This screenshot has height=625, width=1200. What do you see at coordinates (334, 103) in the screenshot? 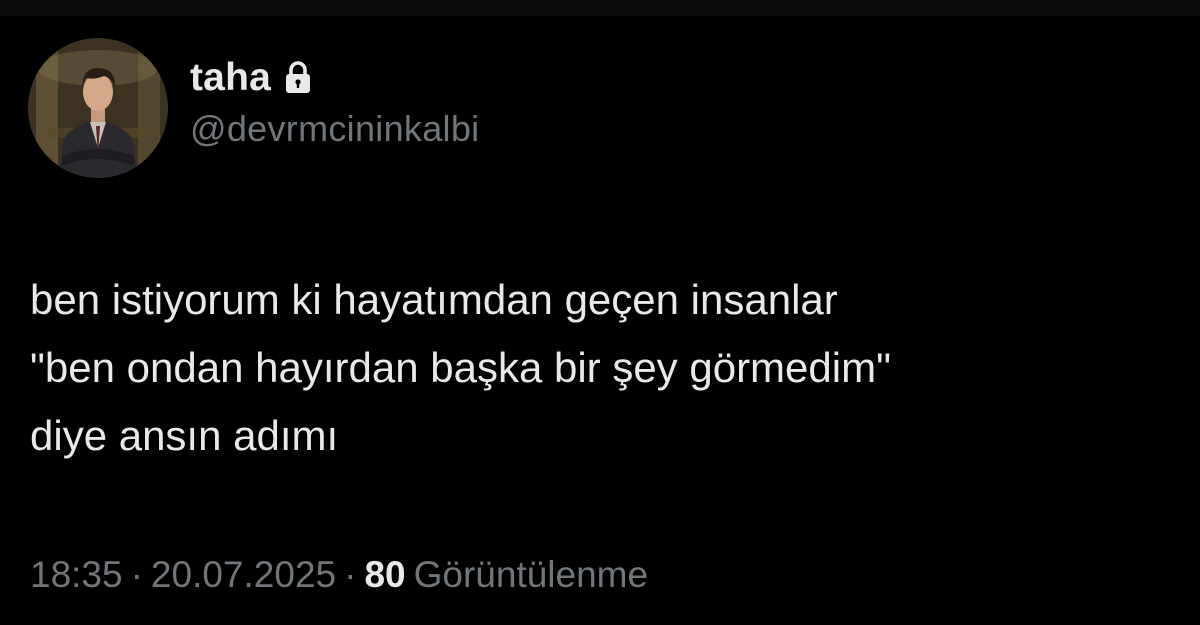
I see `author-block: taha @devrmcininkalbi` at bounding box center [334, 103].